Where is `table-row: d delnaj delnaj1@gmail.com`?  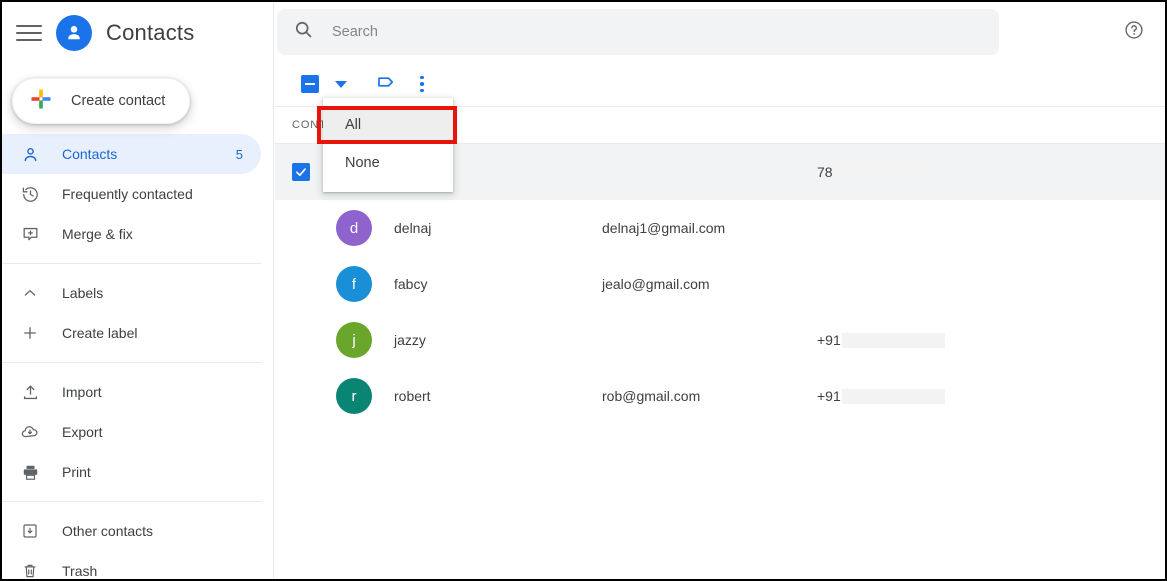
table-row: d delnaj delnaj1@gmail.com is located at coordinates (720, 228).